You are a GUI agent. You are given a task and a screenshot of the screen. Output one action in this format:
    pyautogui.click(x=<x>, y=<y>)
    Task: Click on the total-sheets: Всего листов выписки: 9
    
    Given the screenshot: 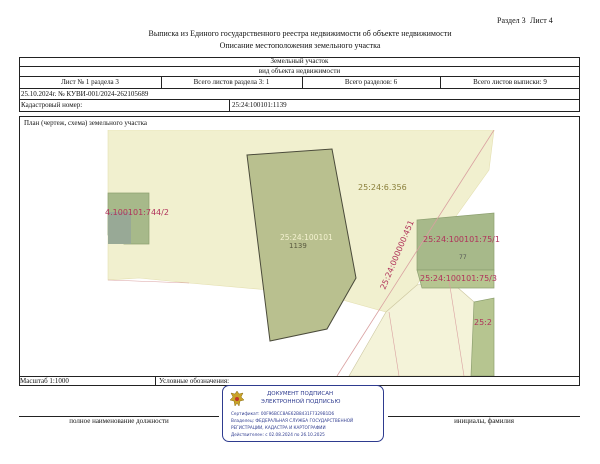 What is the action you would take?
    pyautogui.click(x=510, y=82)
    